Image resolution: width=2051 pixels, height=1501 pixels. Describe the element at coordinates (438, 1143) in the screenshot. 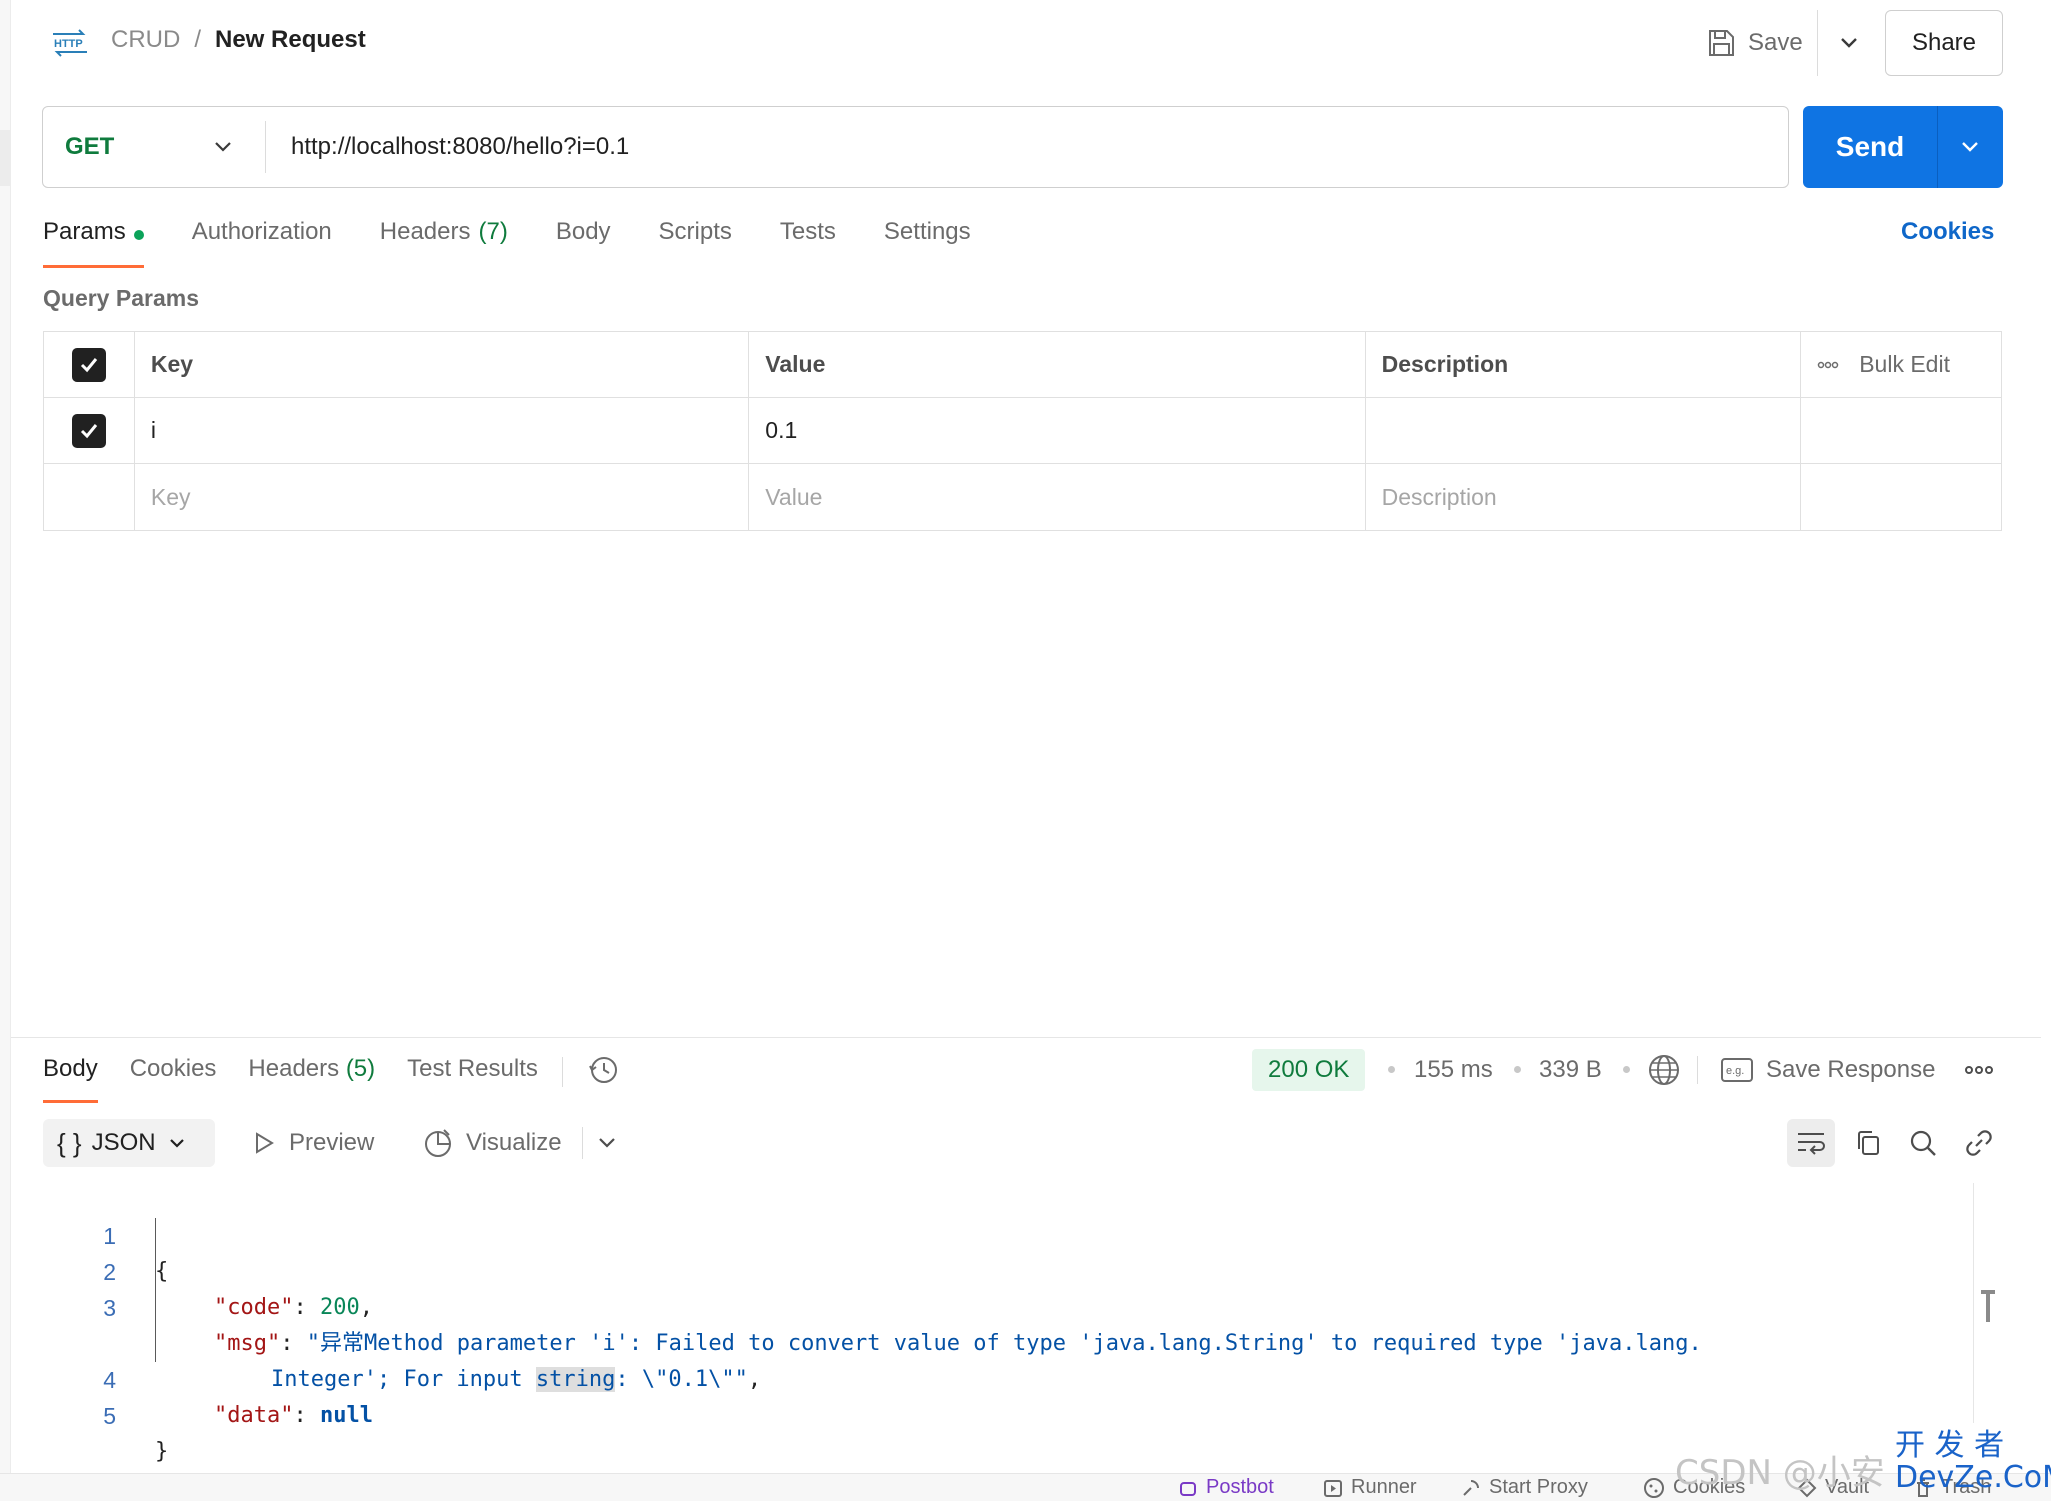

I see `visualize-icon` at that location.